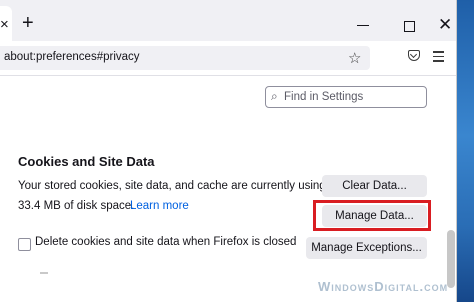 The image size is (474, 302). I want to click on delete-on-close-checkbox, so click(24, 244).